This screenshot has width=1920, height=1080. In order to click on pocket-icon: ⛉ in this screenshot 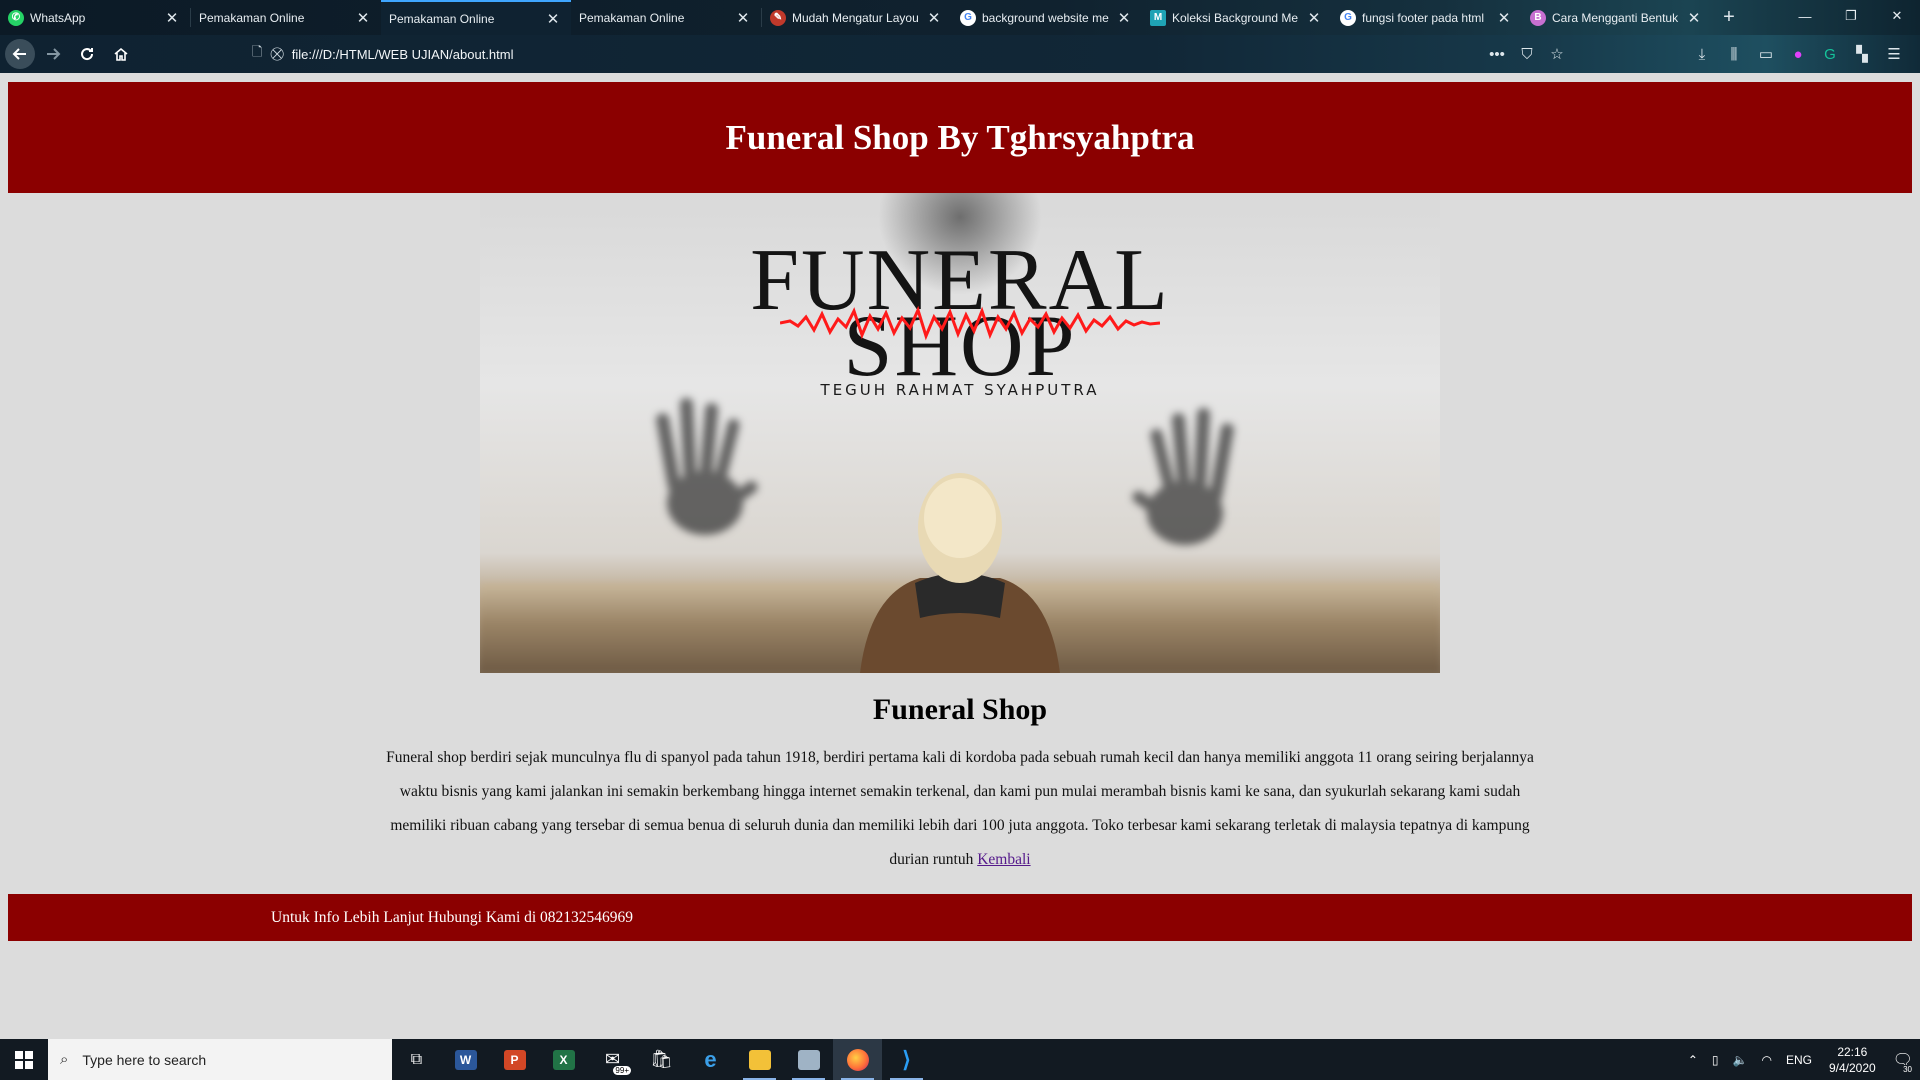, I will do `click(1527, 54)`.